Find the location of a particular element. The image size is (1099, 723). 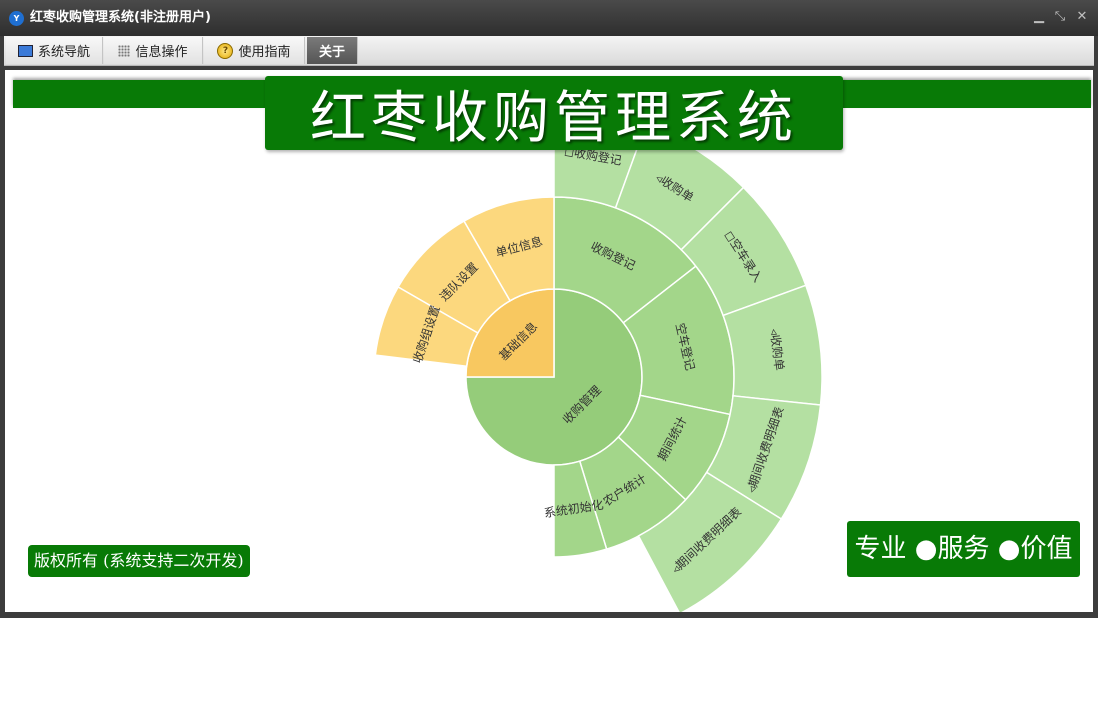

tab-system-navigation: 系统导航 is located at coordinates (54, 50).